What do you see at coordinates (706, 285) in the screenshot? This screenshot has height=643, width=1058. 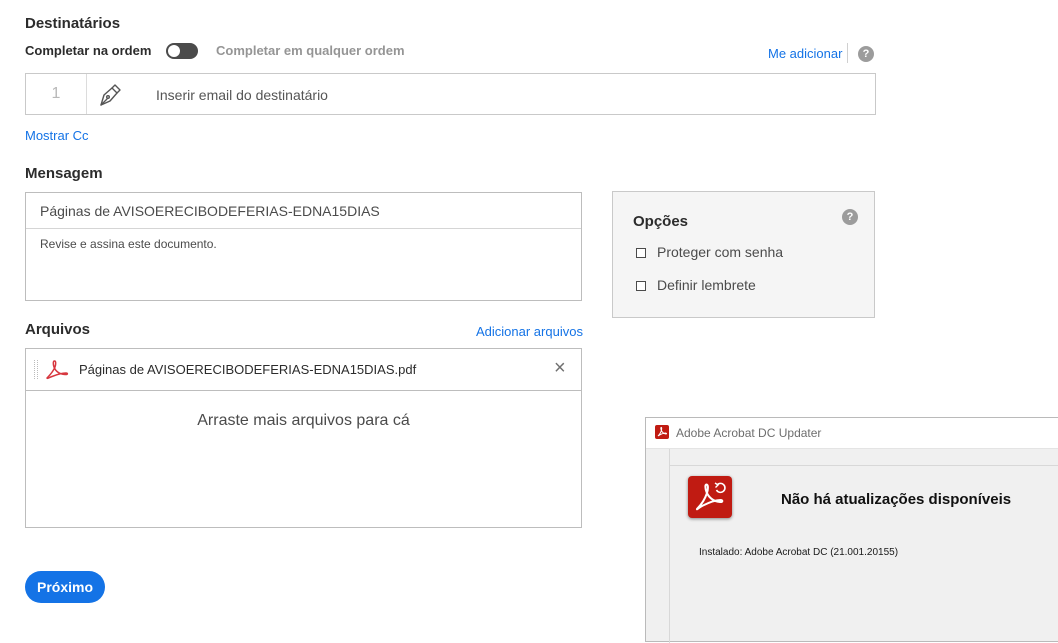 I see `reminder-label: Definir lembrete` at bounding box center [706, 285].